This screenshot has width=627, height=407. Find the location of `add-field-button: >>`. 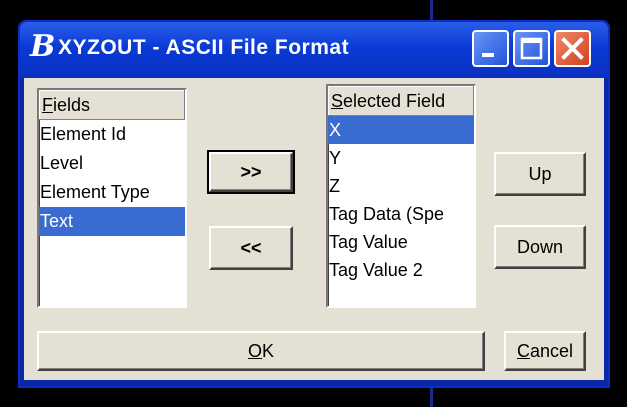

add-field-button: >> is located at coordinates (251, 172).